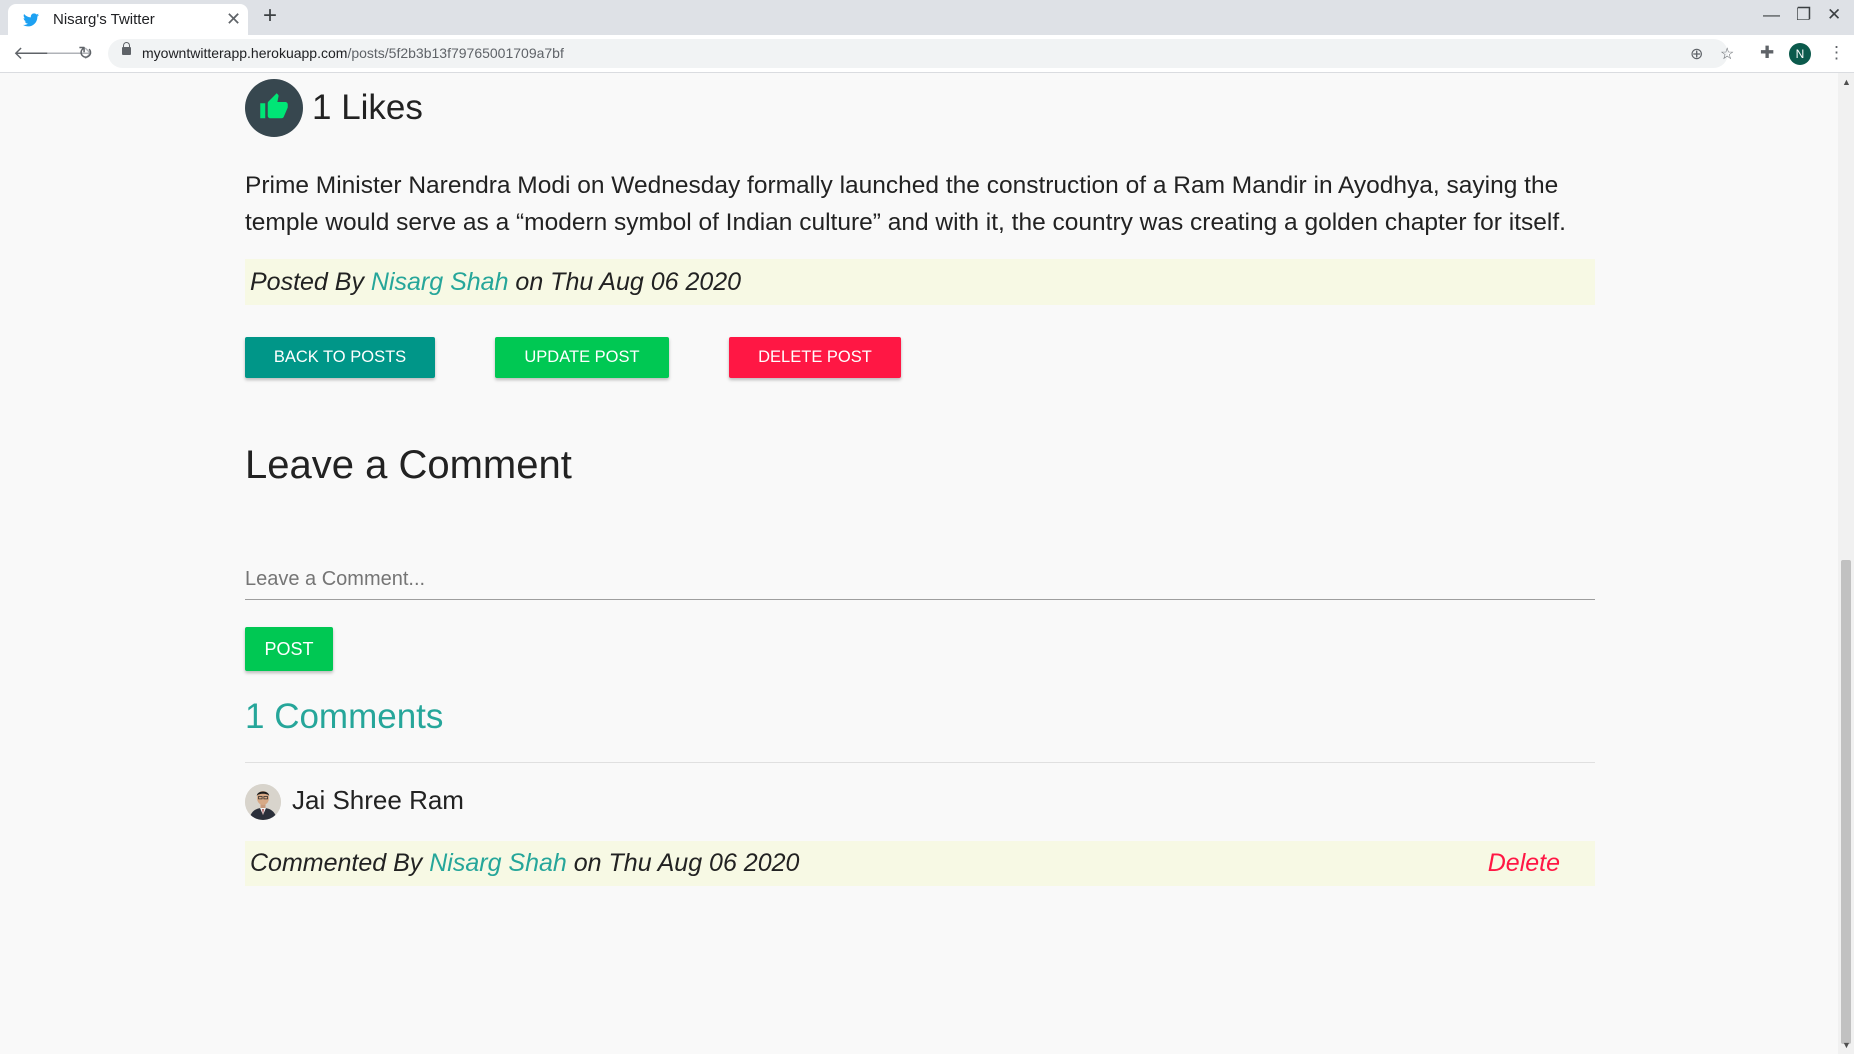 The width and height of the screenshot is (1854, 1054). Describe the element at coordinates (815, 357) in the screenshot. I see `delete-post-button: DELETE POST` at that location.